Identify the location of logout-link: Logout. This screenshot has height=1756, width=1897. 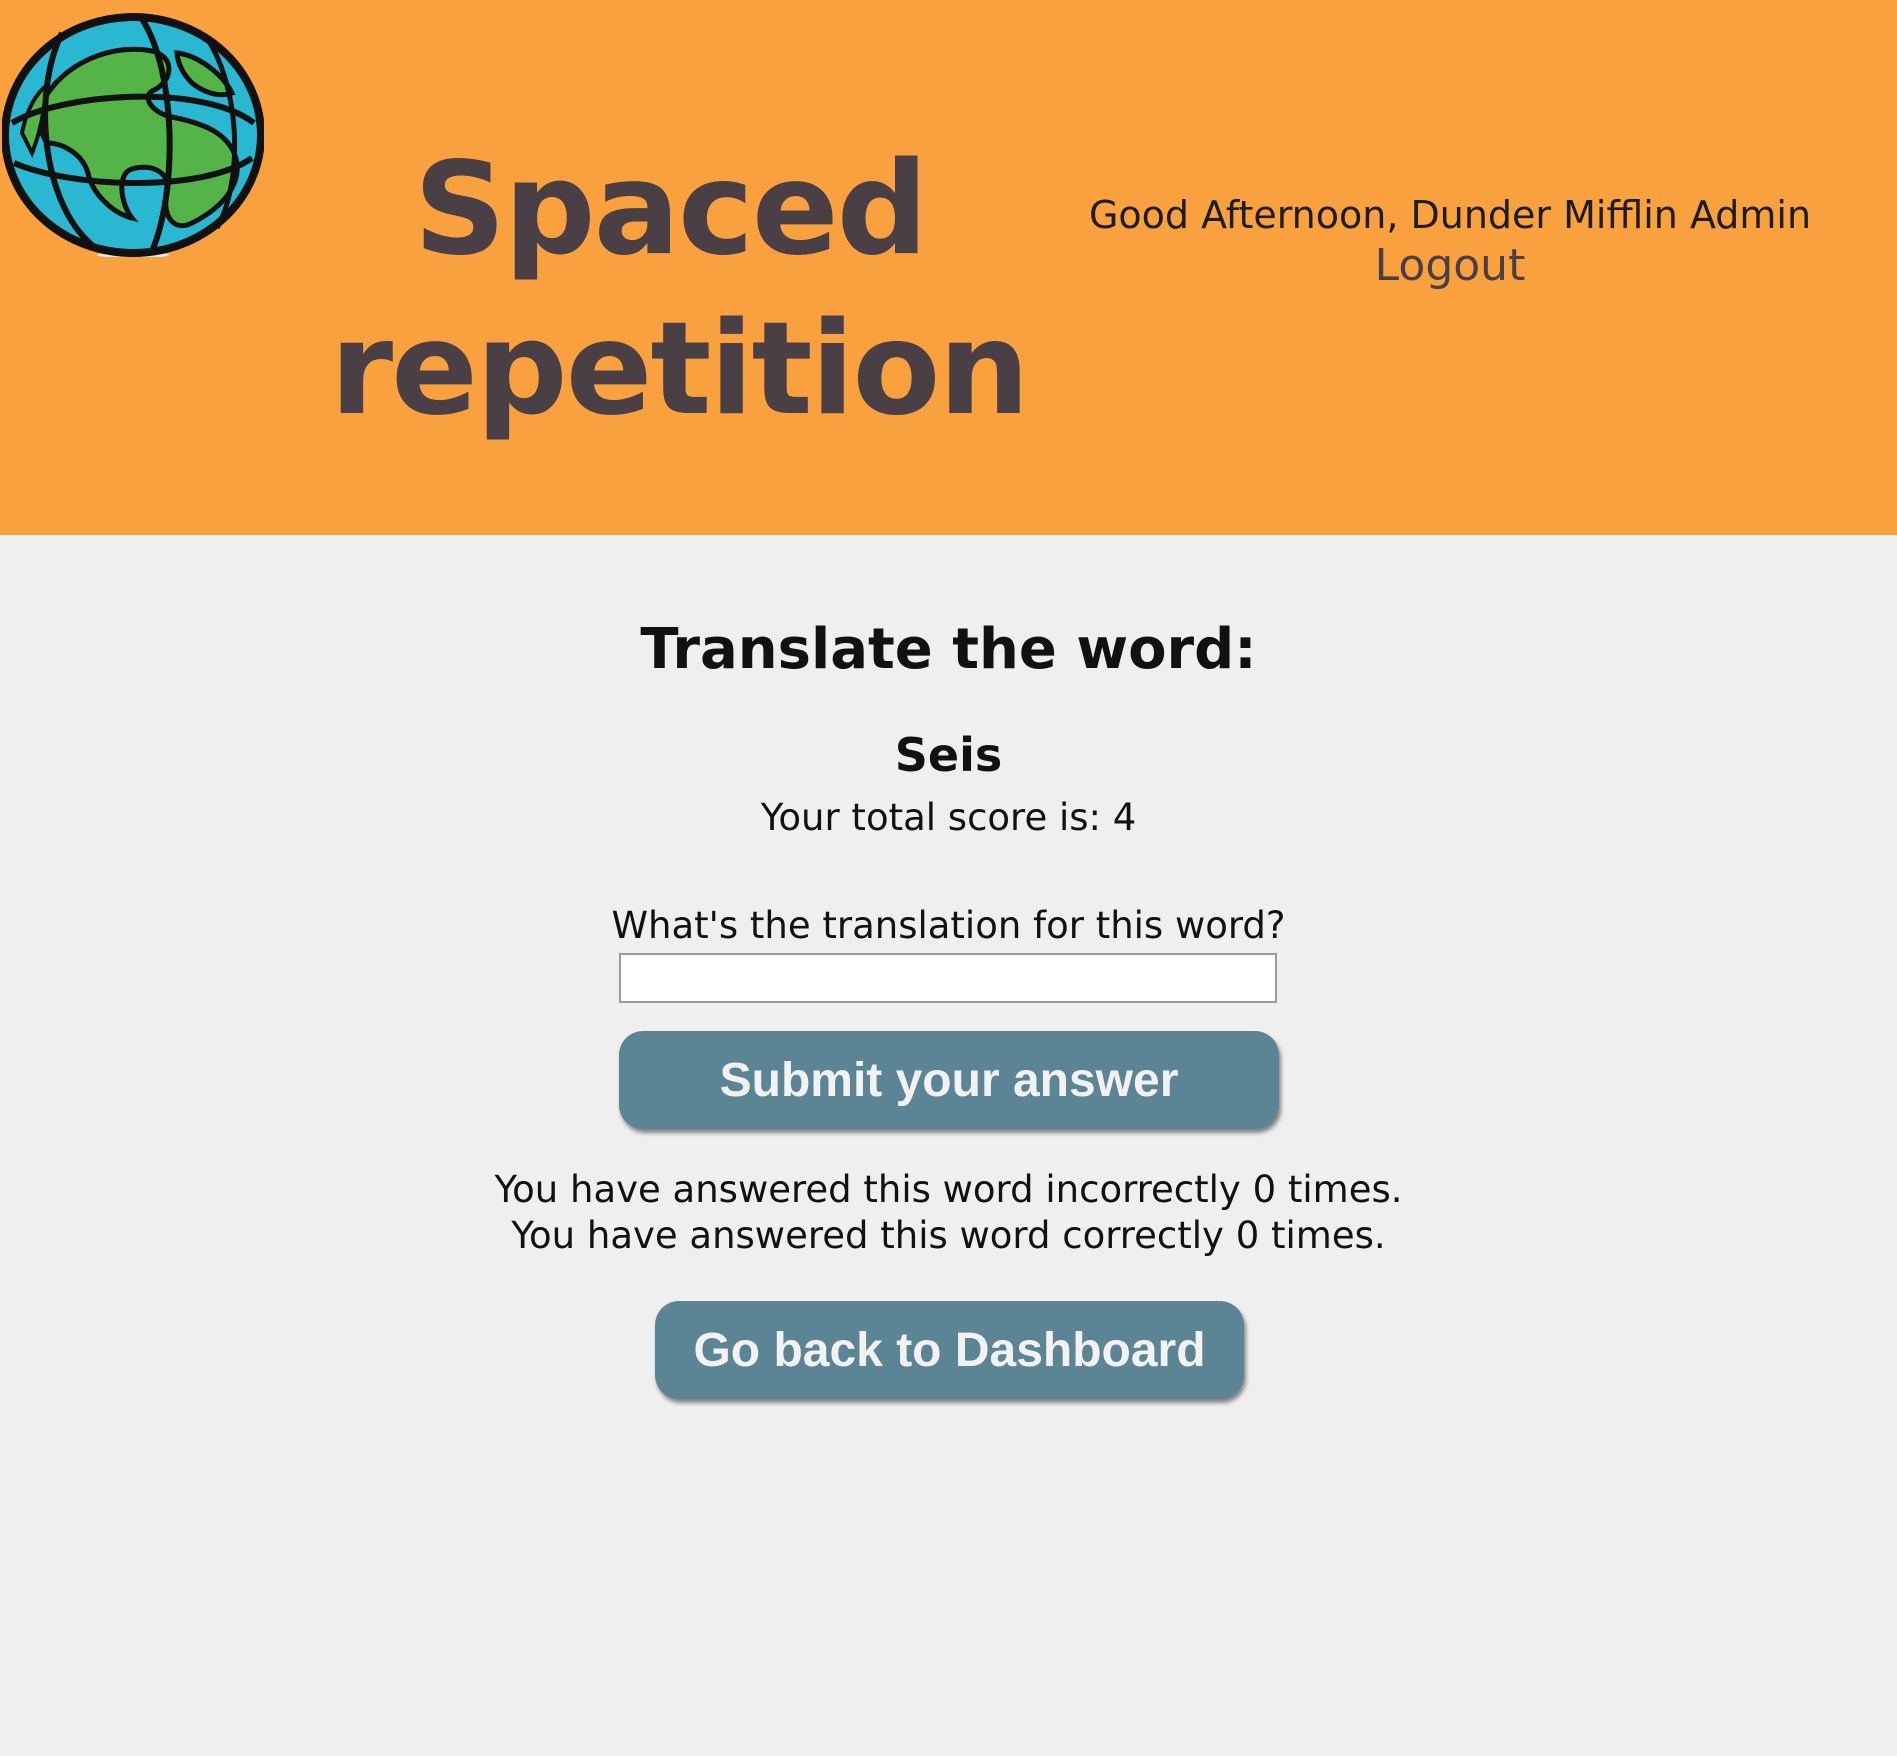
(1450, 266).